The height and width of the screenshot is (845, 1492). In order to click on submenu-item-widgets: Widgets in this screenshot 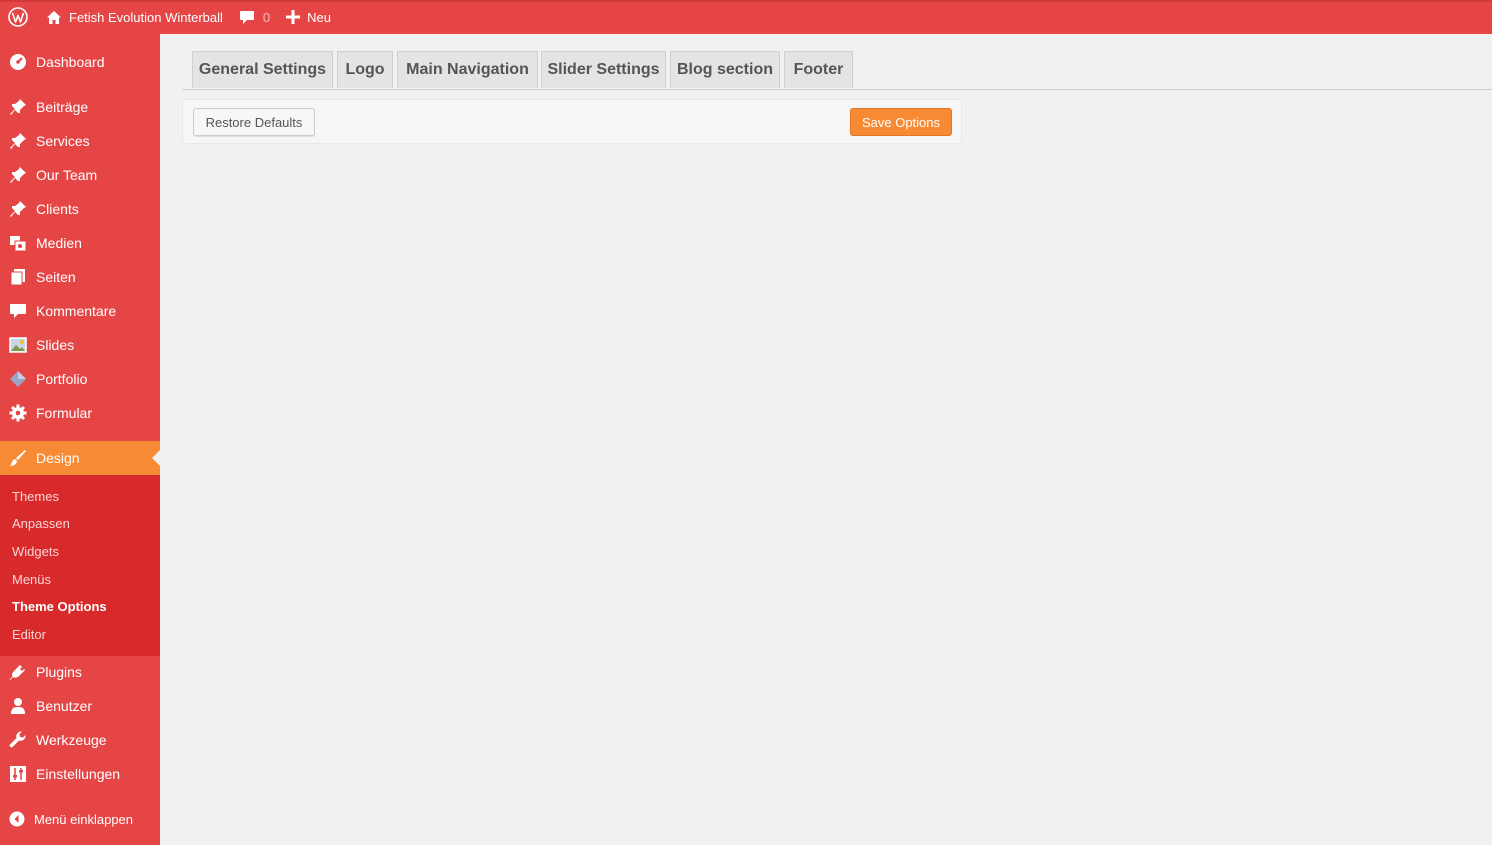, I will do `click(35, 551)`.